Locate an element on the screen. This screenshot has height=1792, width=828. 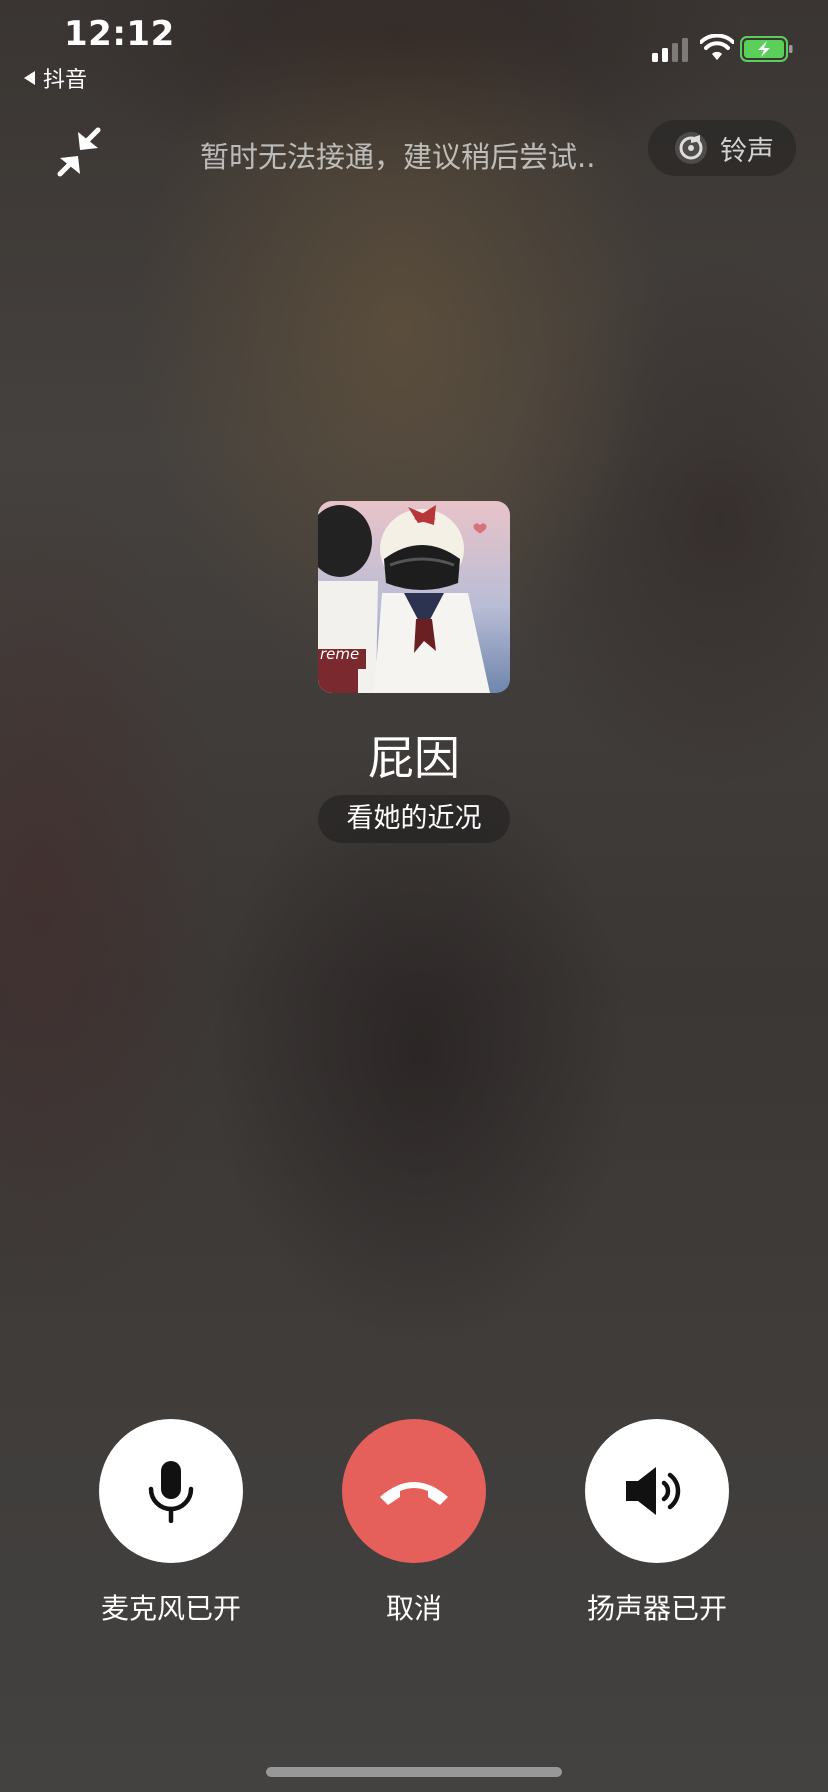
hangup-button is located at coordinates (414, 1491).